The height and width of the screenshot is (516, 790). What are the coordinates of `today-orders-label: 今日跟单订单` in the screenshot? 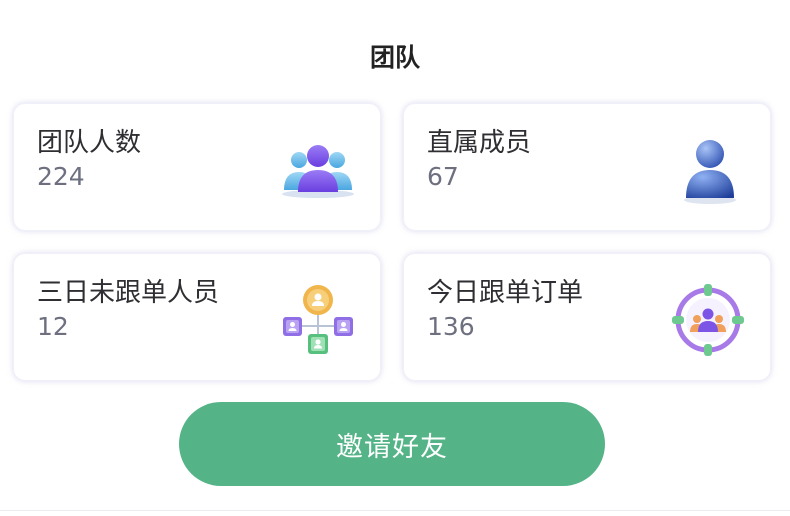 It's located at (505, 293).